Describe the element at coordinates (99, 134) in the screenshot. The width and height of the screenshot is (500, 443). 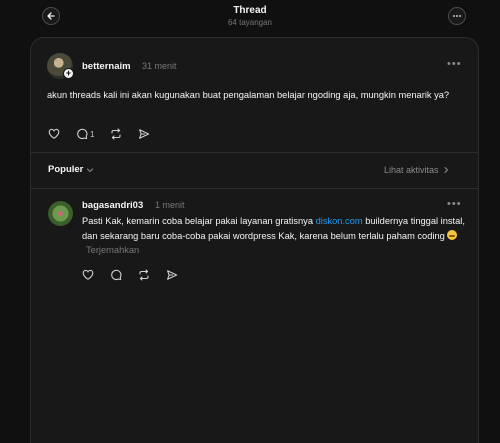
I see `post-actions: 1` at that location.